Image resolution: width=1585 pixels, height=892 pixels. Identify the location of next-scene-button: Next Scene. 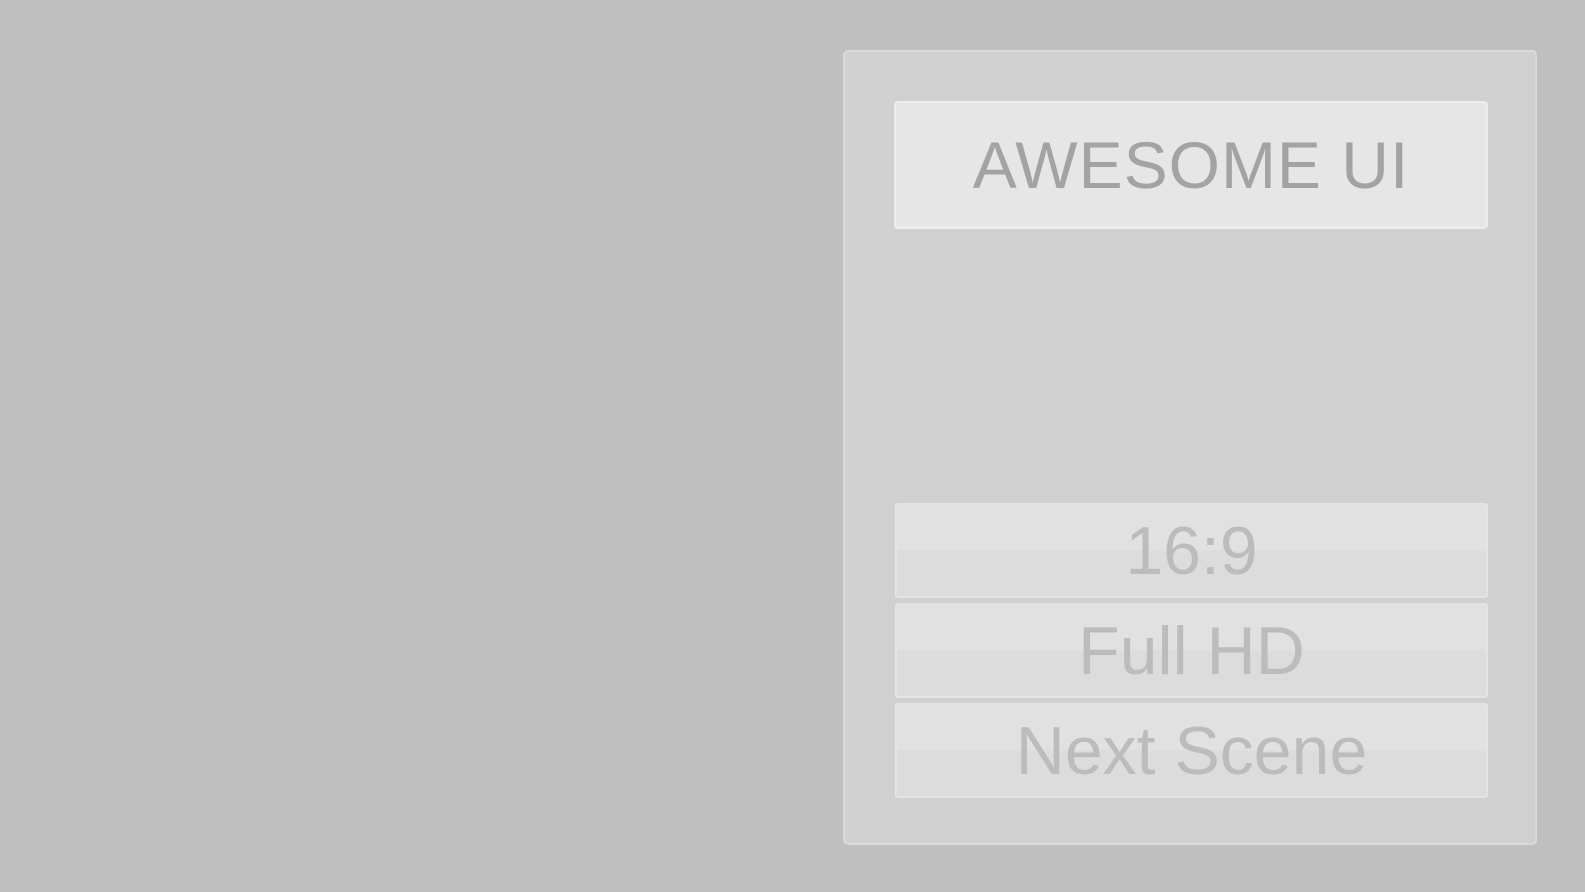
(1191, 750).